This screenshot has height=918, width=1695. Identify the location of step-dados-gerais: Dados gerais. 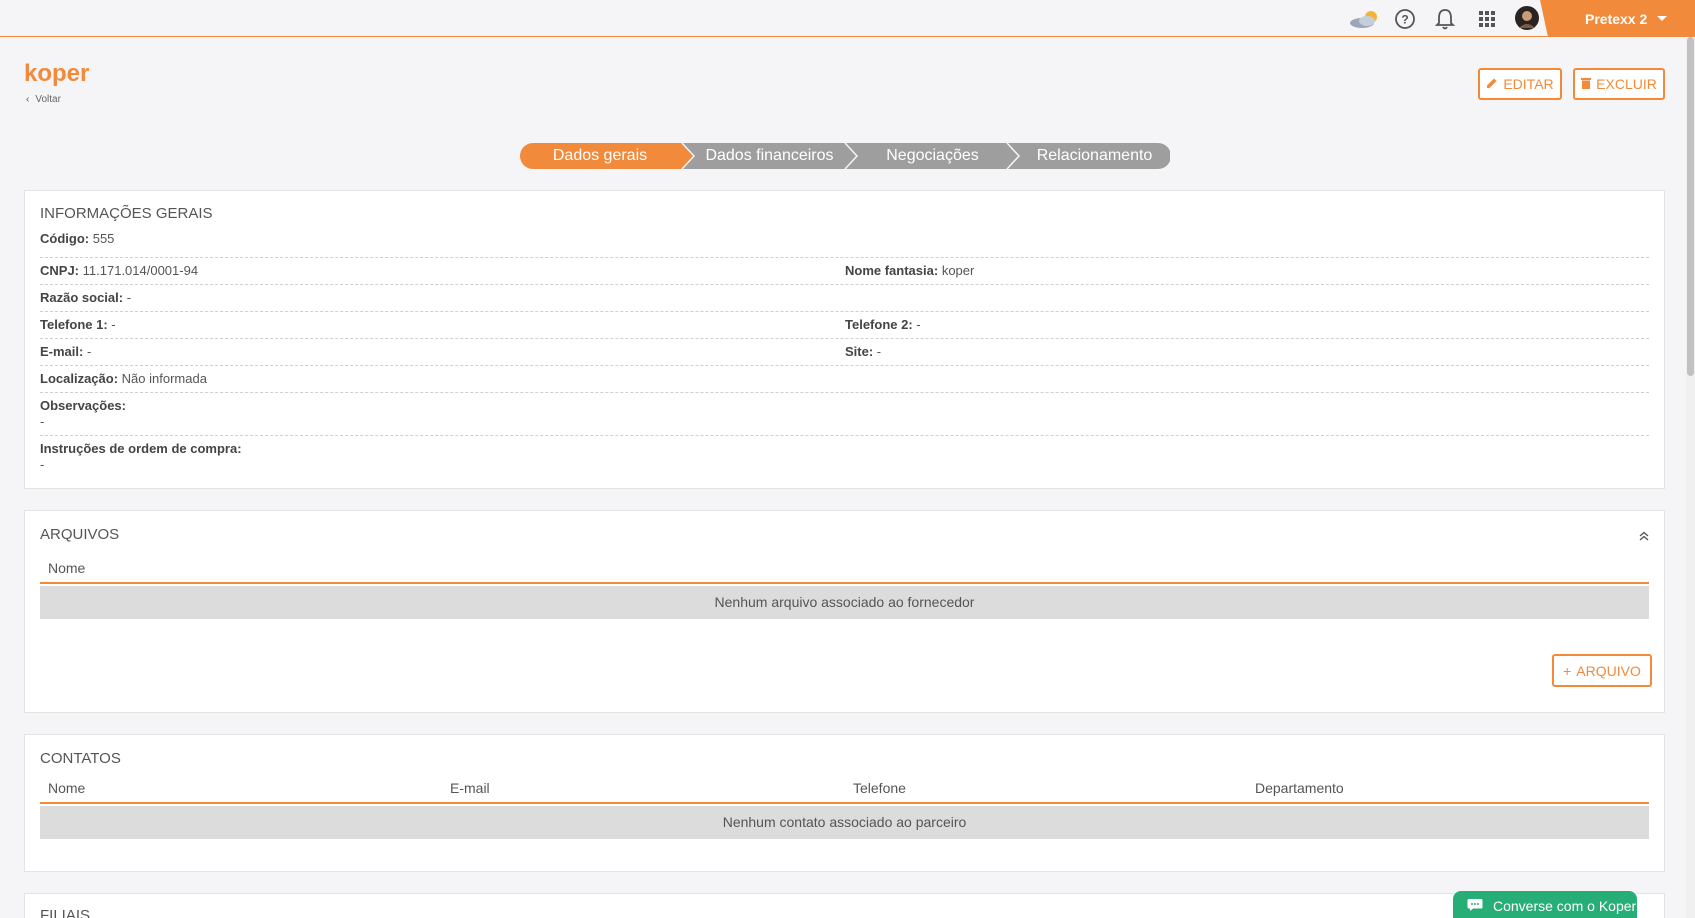
(600, 156).